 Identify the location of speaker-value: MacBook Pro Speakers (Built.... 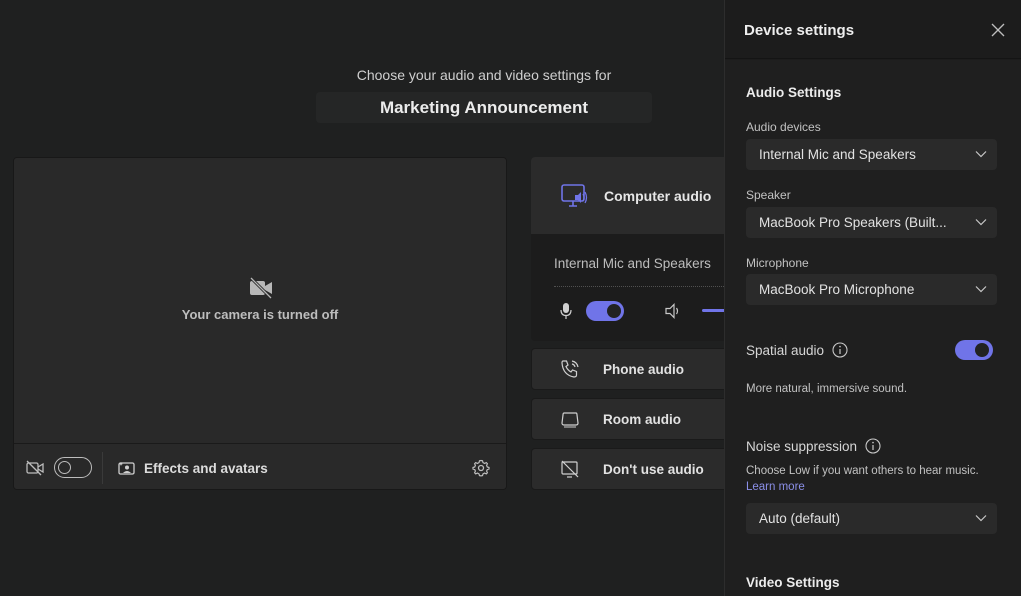
(853, 222).